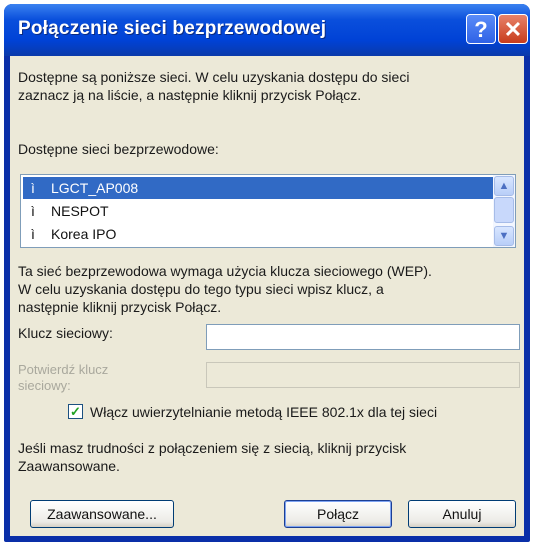 This screenshot has width=534, height=547. I want to click on network-item: ì LGCT_AP008, so click(258, 188).